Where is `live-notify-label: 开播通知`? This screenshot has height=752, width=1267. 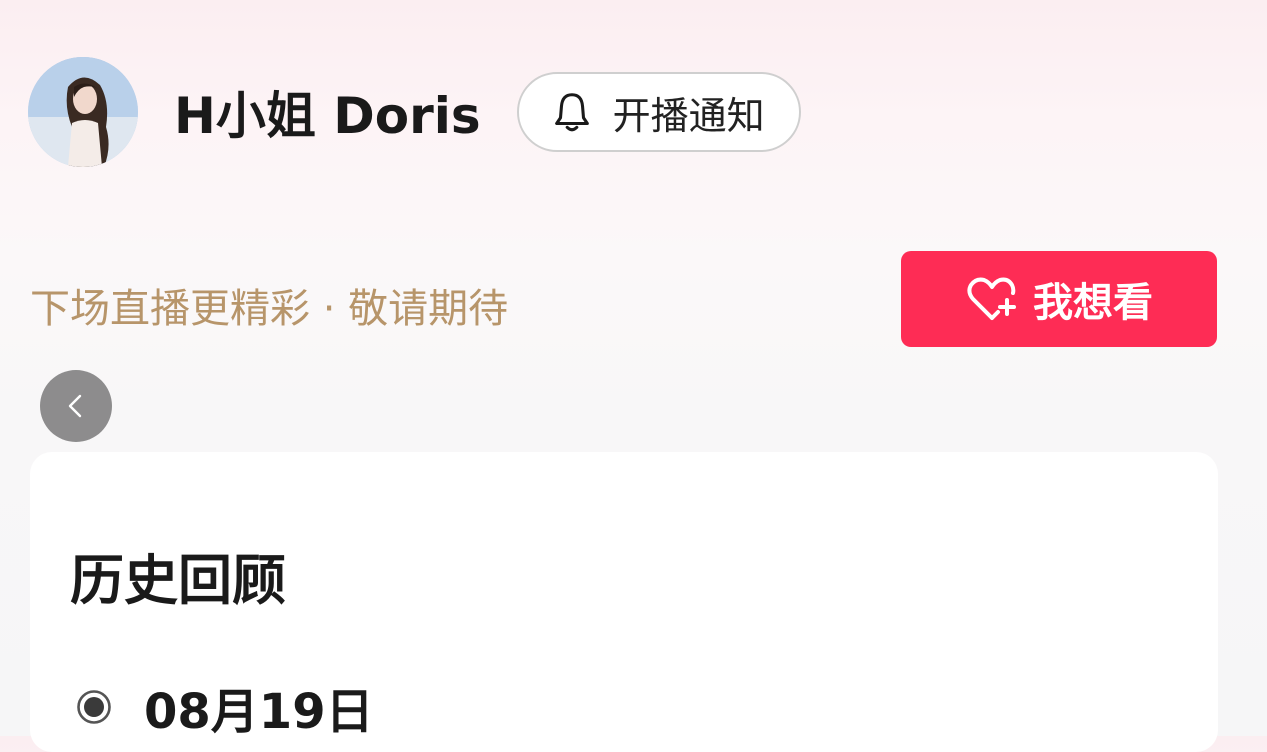 live-notify-label: 开播通知 is located at coordinates (688, 115).